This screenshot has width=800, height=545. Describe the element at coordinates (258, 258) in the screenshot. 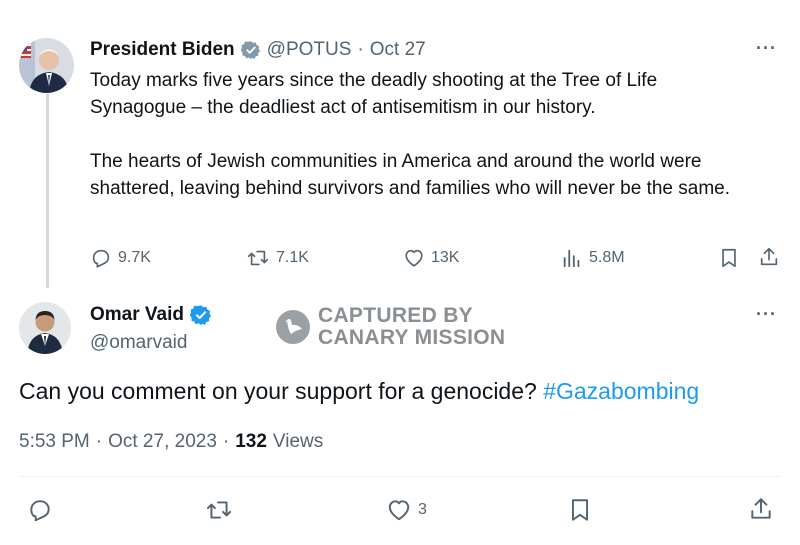

I see `repost-icon` at that location.